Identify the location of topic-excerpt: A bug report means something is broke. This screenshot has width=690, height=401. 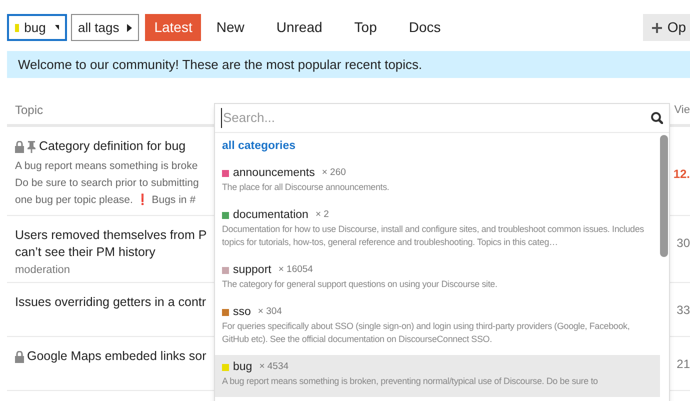
(107, 166).